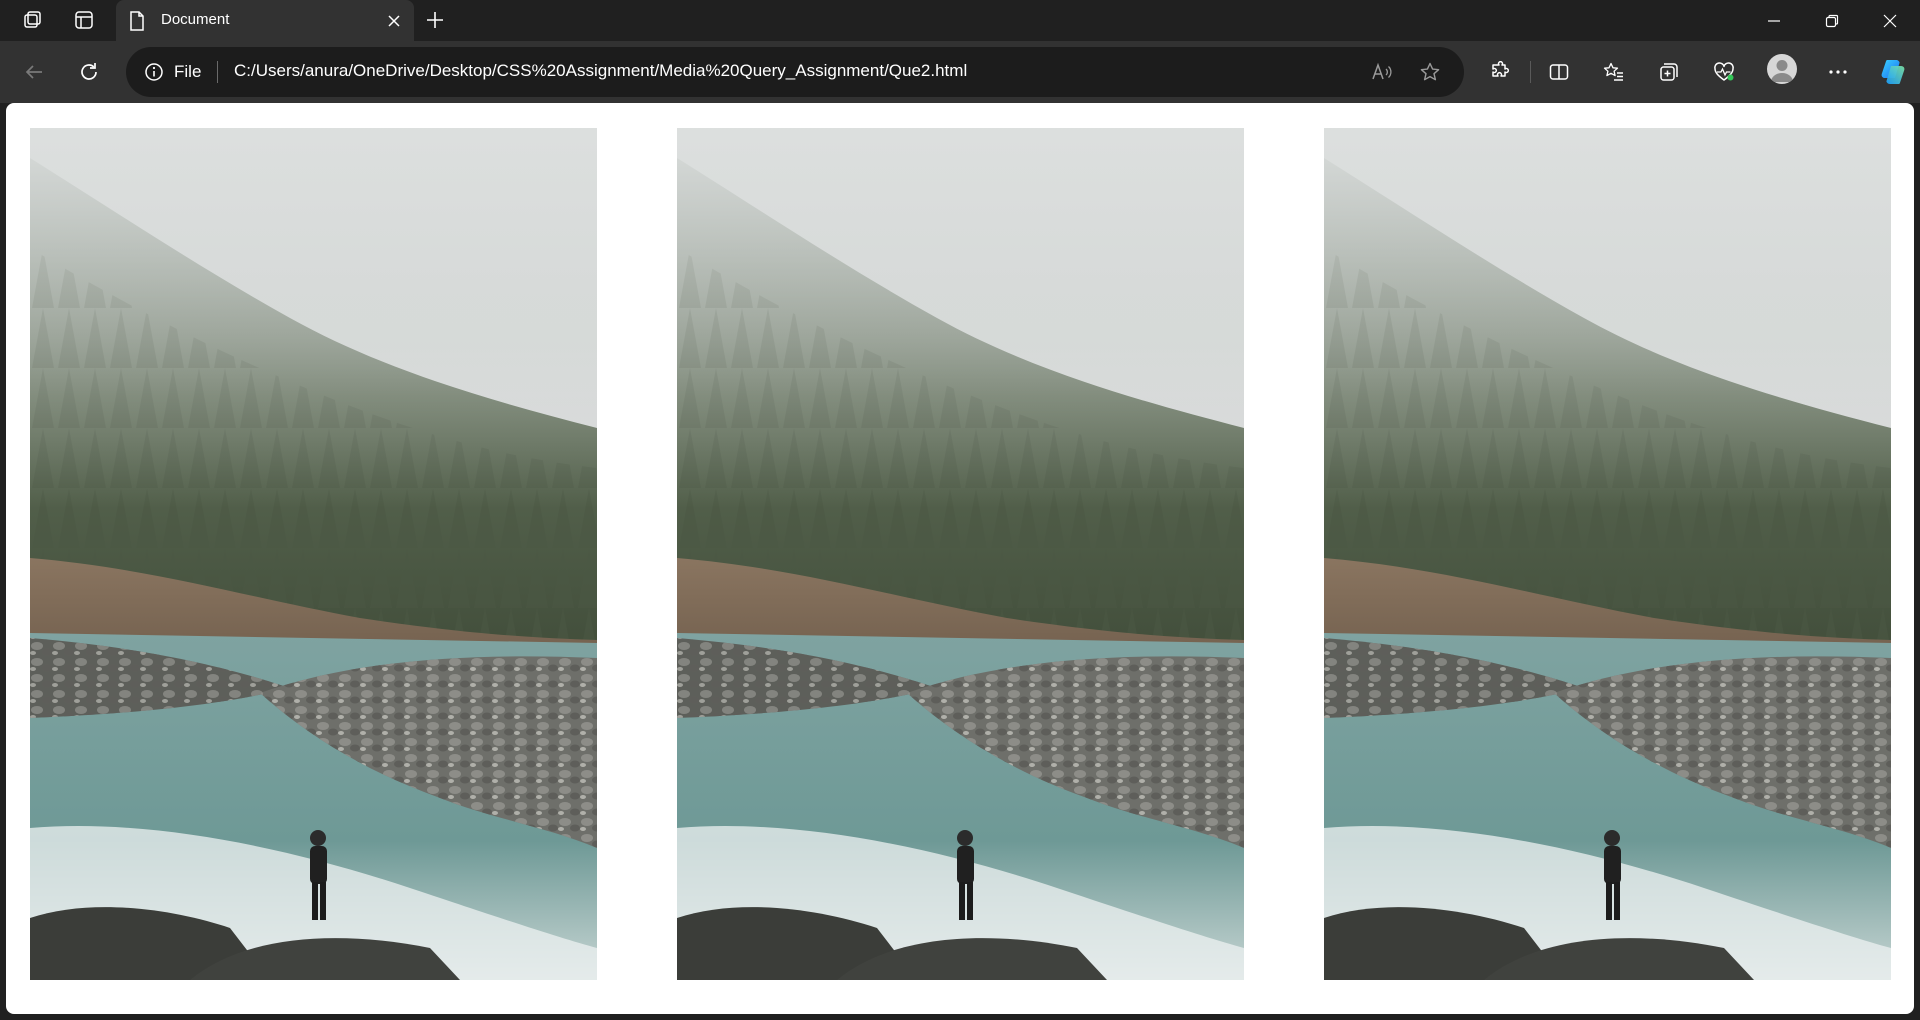  I want to click on favorites-list-icon, so click(1613, 71).